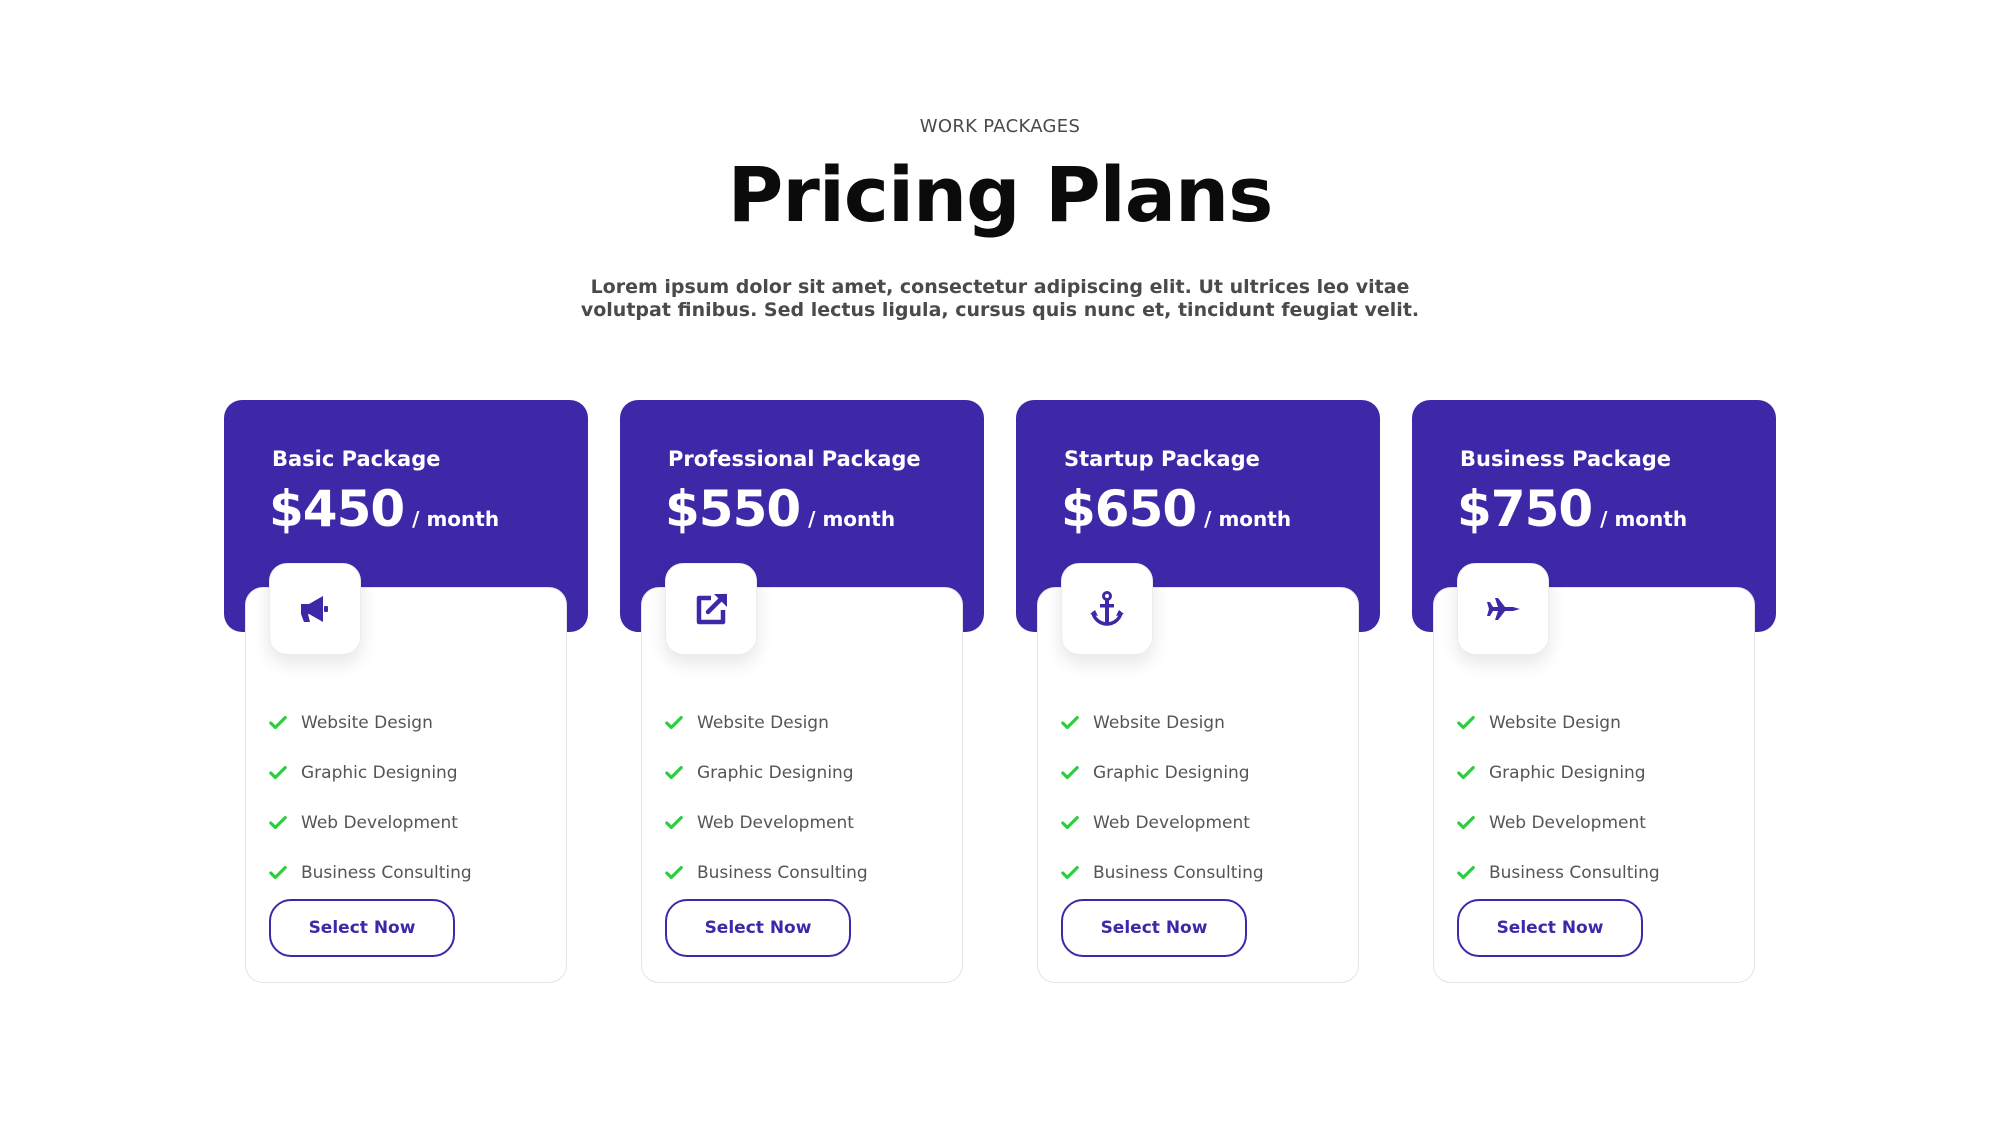  Describe the element at coordinates (1000, 194) in the screenshot. I see `page-title: Pricing Plans` at that location.